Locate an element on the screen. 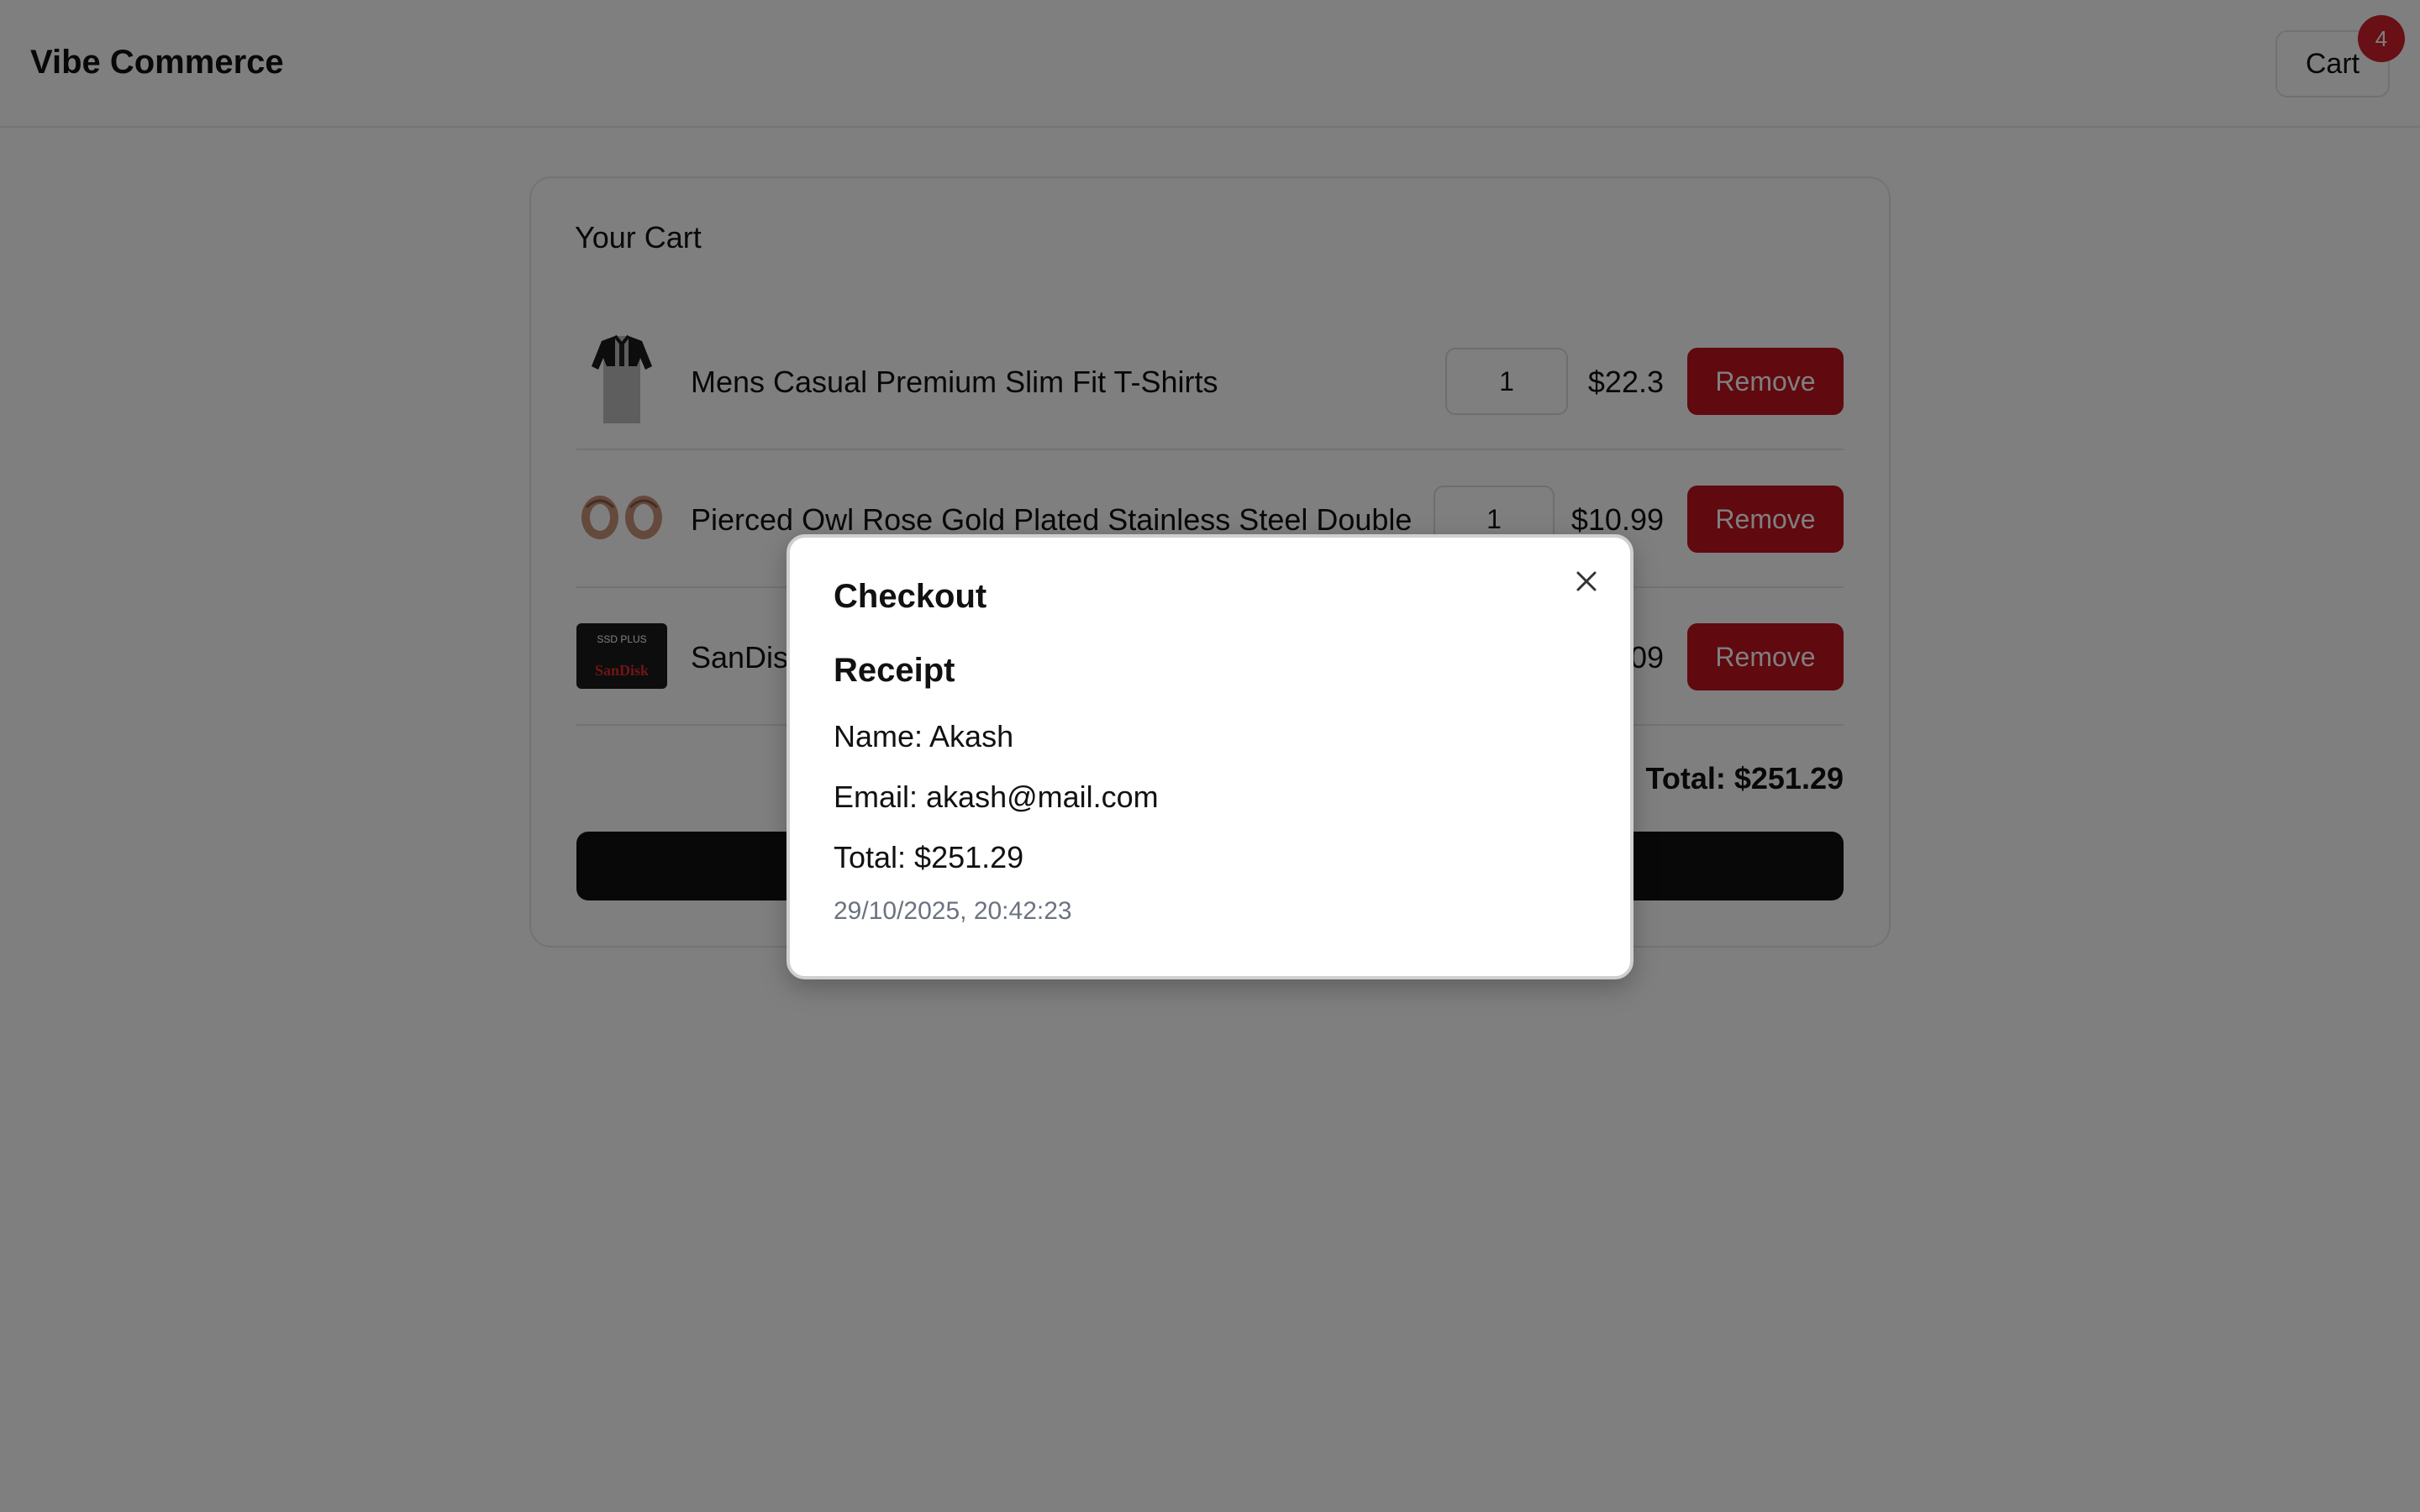 Image resolution: width=2420 pixels, height=1512 pixels. receipt-timestamp: 29/10/2025, 20:42:23 is located at coordinates (953, 911).